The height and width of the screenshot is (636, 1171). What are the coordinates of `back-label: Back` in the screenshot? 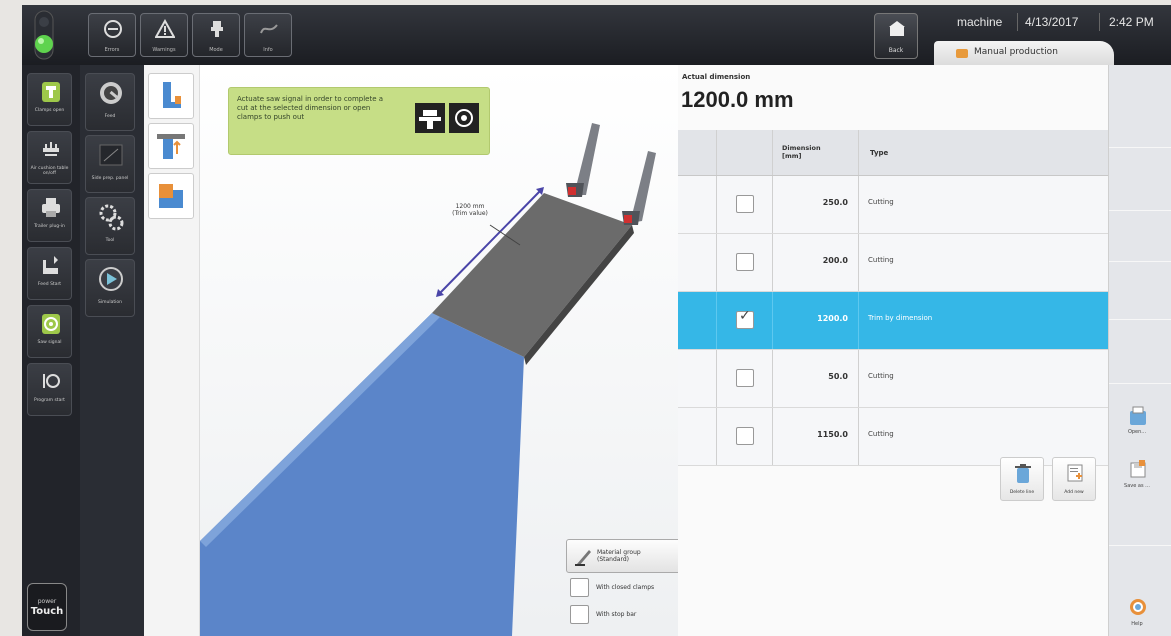 It's located at (896, 50).